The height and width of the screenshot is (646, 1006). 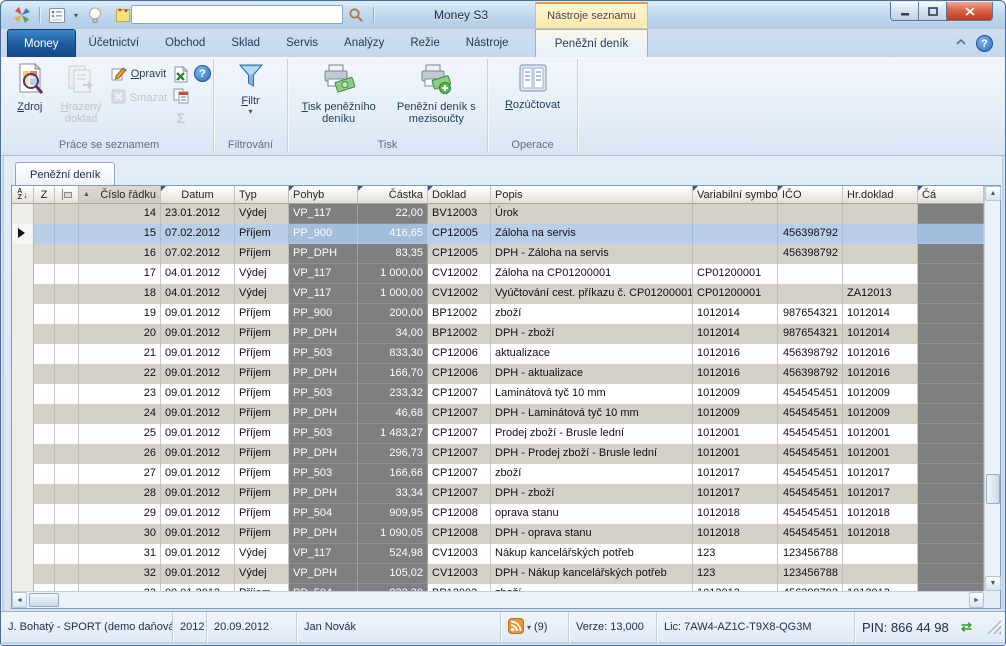 What do you see at coordinates (190, 627) in the screenshot?
I see `status-year: 2012` at bounding box center [190, 627].